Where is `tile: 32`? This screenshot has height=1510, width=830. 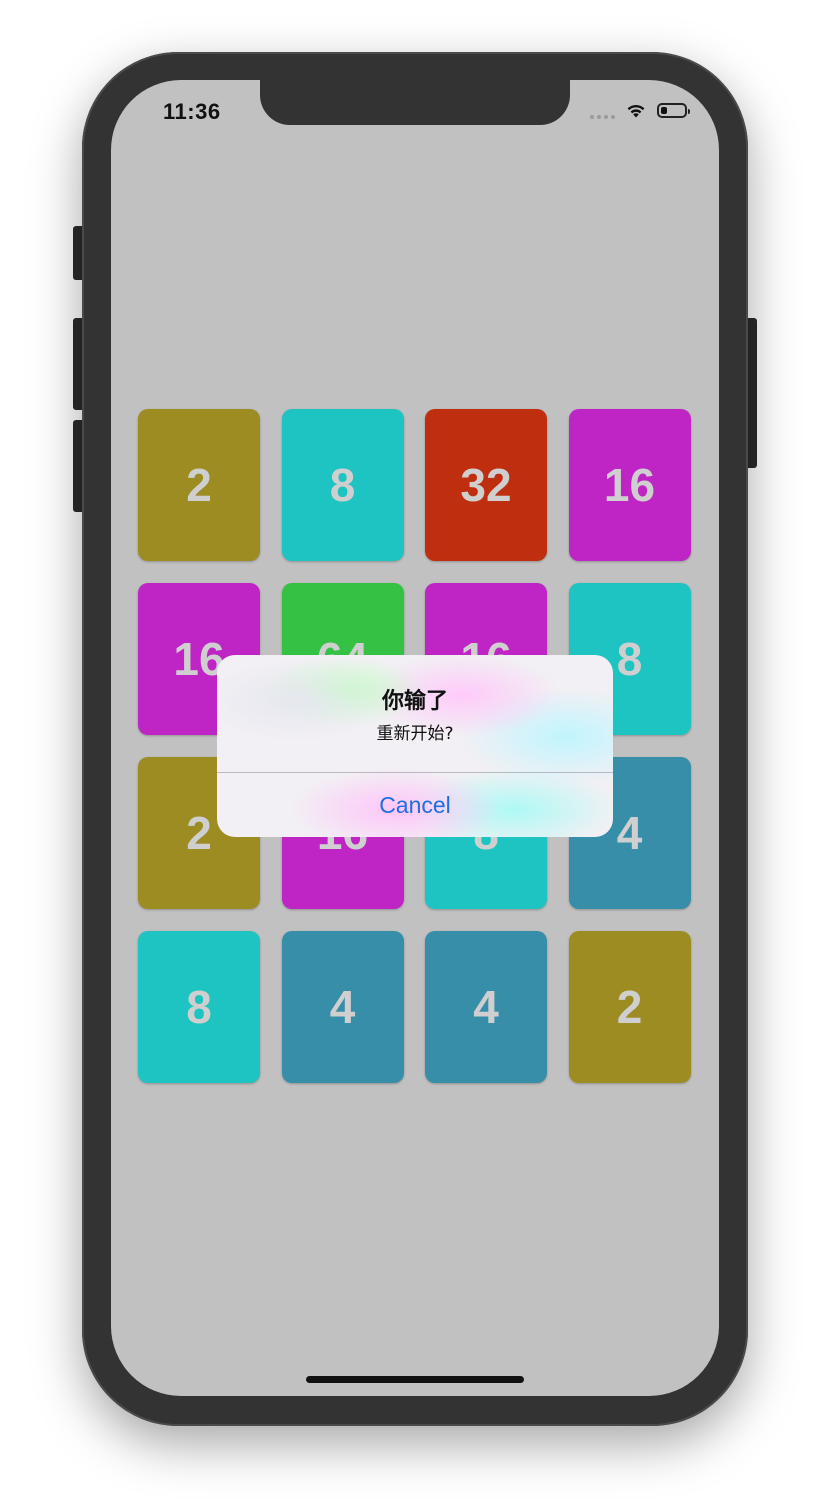 tile: 32 is located at coordinates (486, 485).